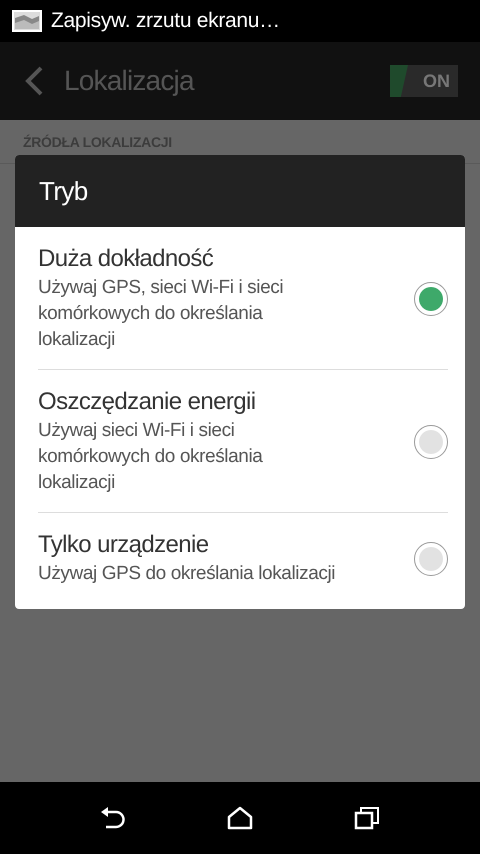 The height and width of the screenshot is (854, 480). Describe the element at coordinates (130, 81) in the screenshot. I see `screen-title: Lokalizacja` at that location.